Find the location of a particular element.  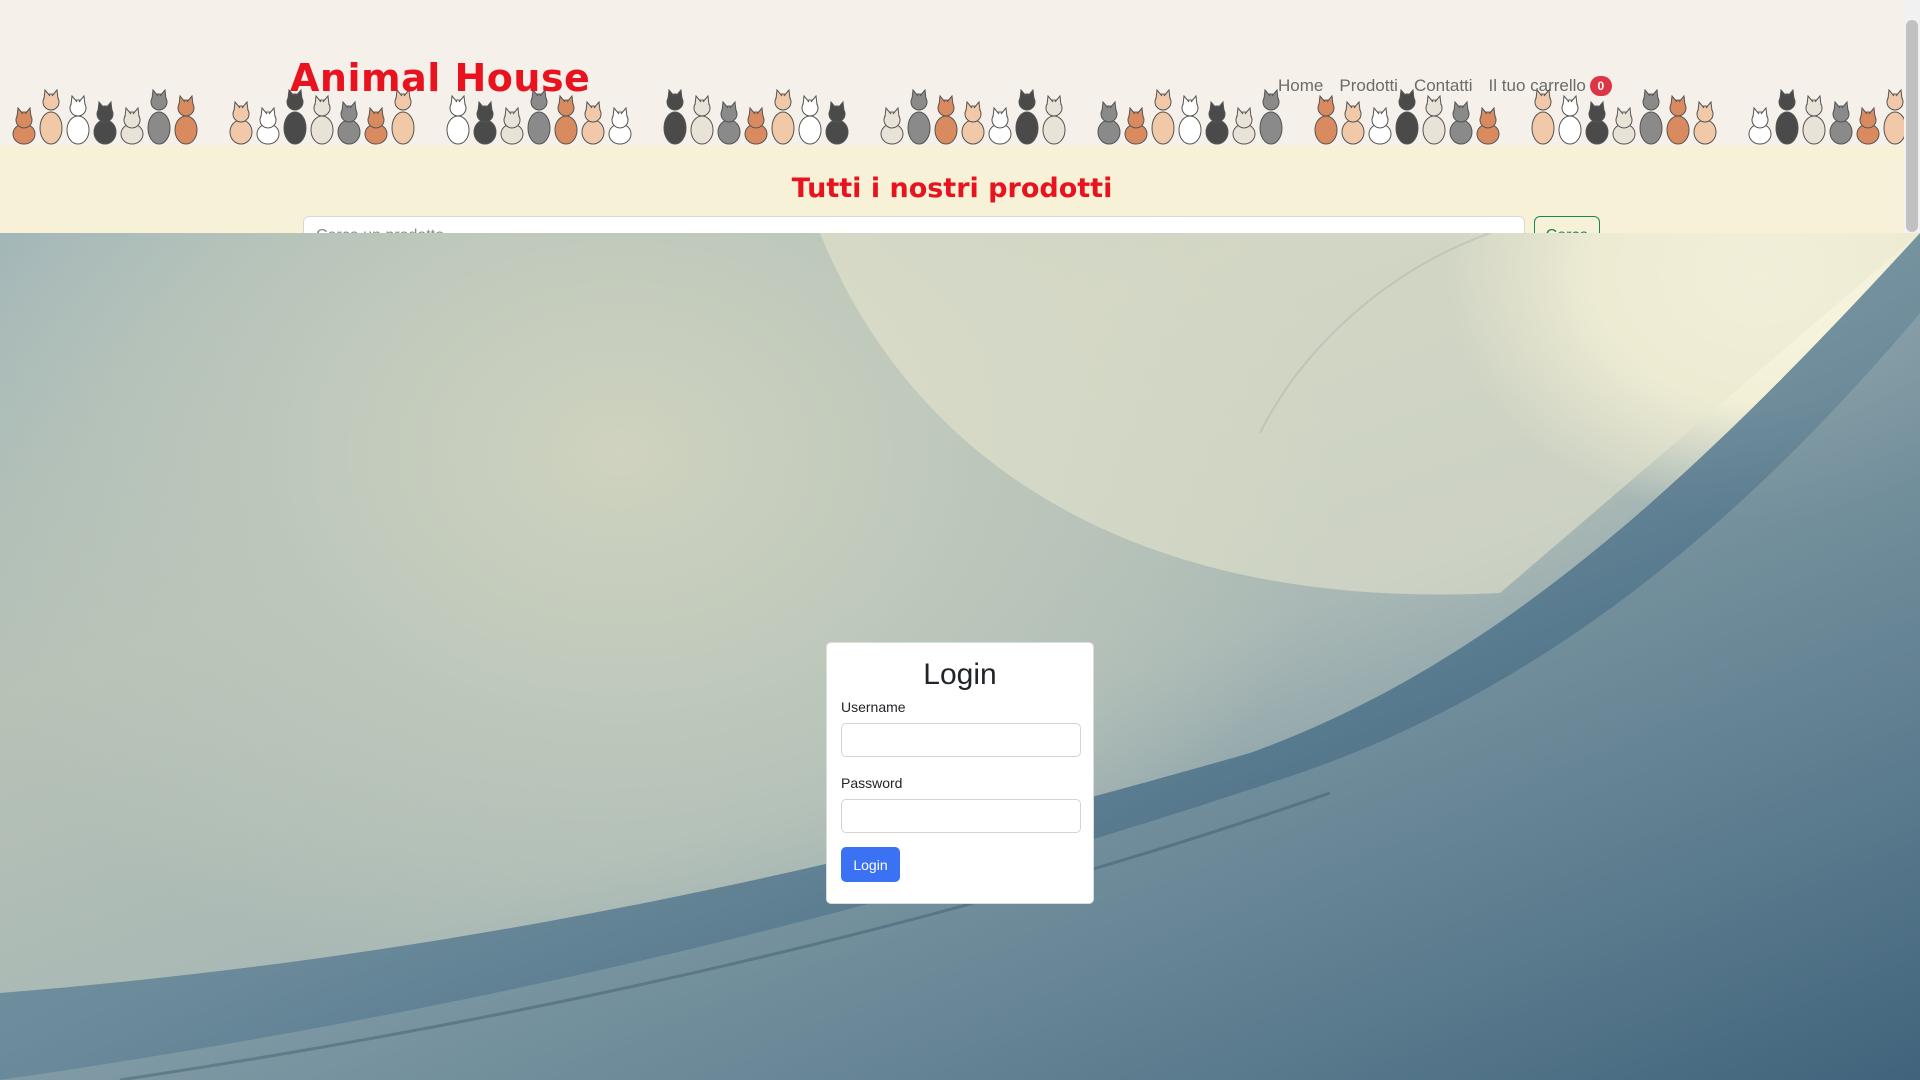

password-input is located at coordinates (961, 816).